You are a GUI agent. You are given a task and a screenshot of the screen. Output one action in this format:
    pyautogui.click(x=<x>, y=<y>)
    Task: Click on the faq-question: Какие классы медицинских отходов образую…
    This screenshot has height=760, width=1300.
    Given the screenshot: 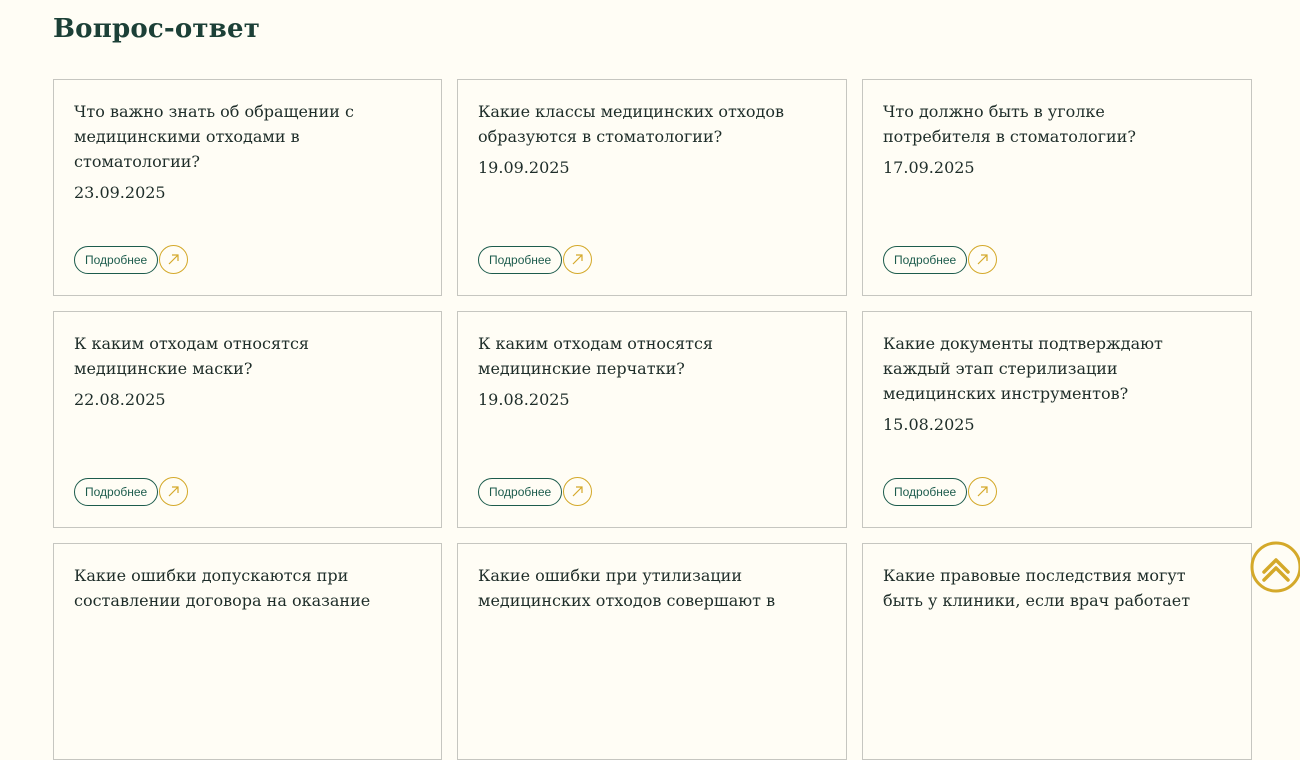 What is the action you would take?
    pyautogui.click(x=643, y=124)
    